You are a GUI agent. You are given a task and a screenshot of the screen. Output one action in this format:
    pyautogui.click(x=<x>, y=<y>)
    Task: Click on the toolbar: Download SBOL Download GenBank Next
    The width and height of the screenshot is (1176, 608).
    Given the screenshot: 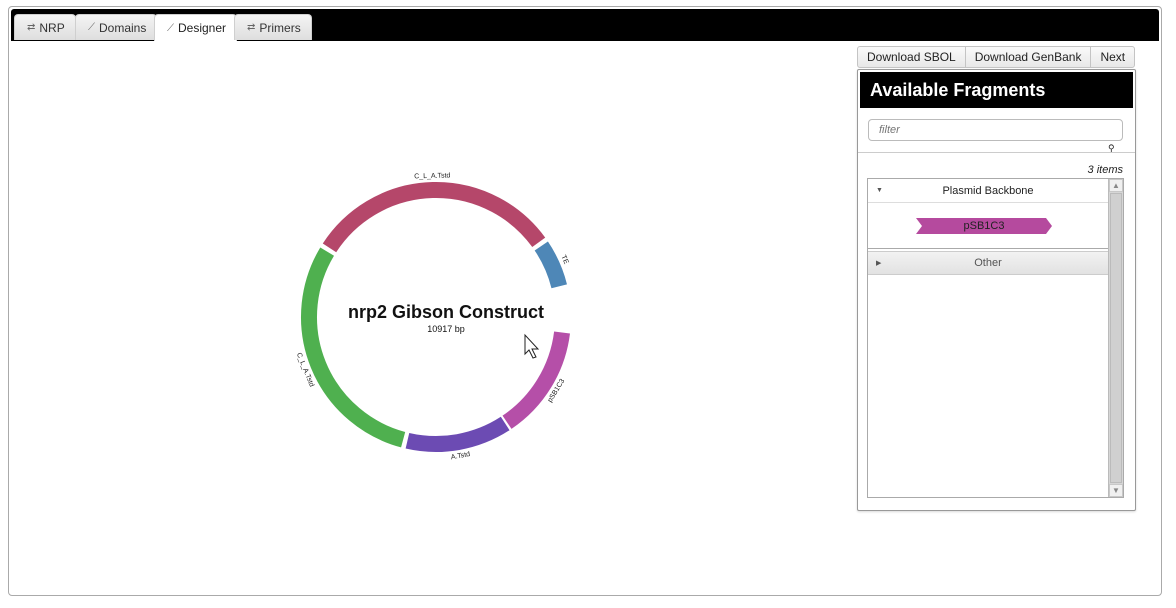 What is the action you would take?
    pyautogui.click(x=996, y=57)
    